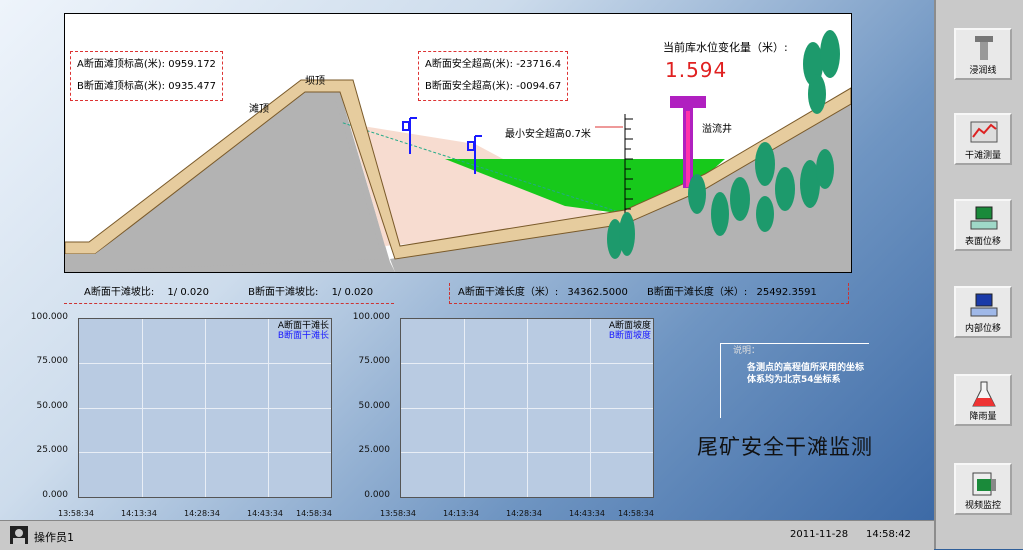 This screenshot has height=550, width=1023. I want to click on b-slope-ratio-value: 1/ 0.020, so click(352, 292).